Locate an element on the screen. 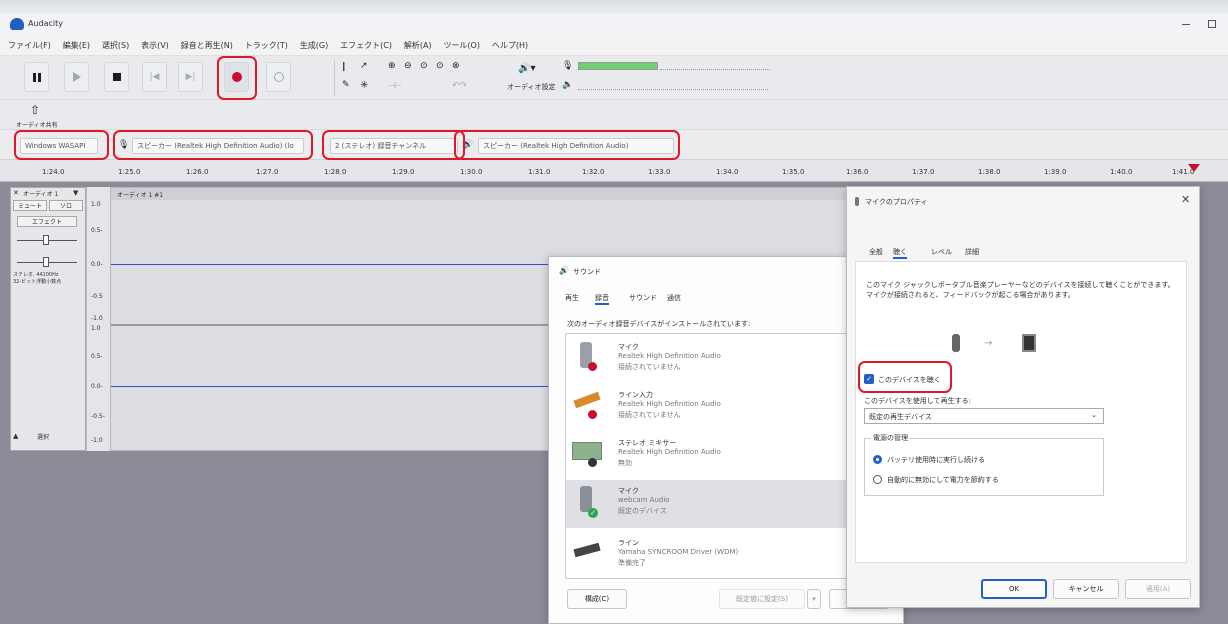 This screenshot has width=1228, height=624. menu-analyze: 解析(A) is located at coordinates (418, 46).